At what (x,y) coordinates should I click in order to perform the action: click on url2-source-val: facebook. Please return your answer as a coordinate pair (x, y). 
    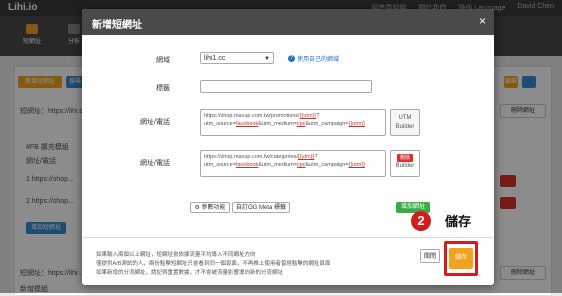
    Looking at the image, I should click on (247, 165).